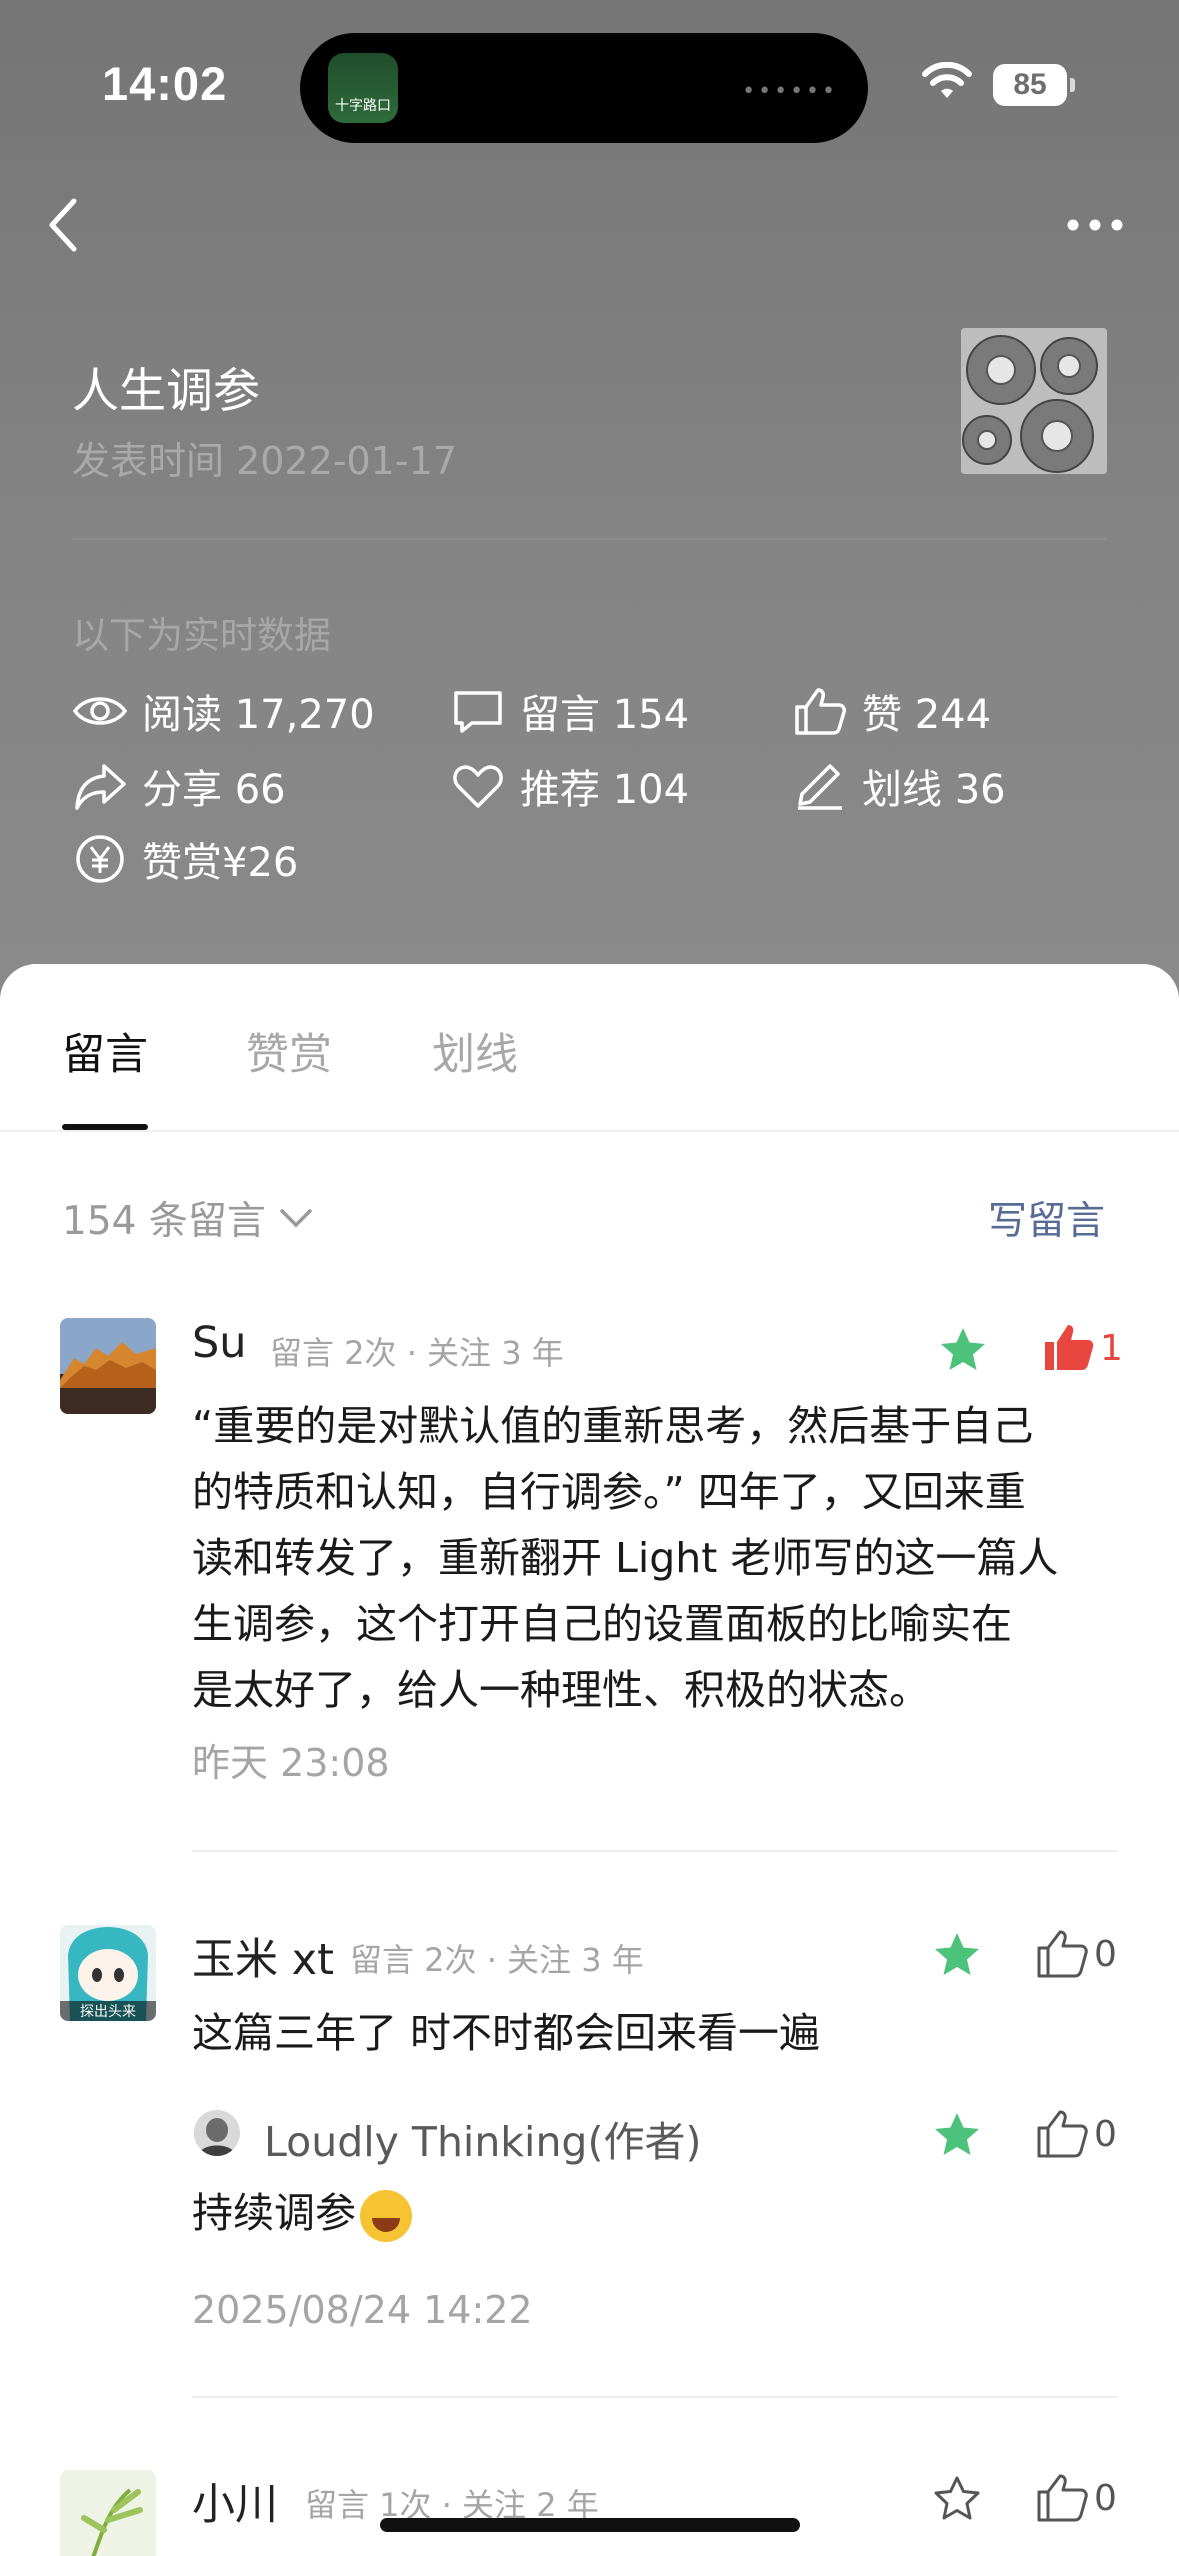 This screenshot has height=2556, width=1179. I want to click on share-icon, so click(100, 787).